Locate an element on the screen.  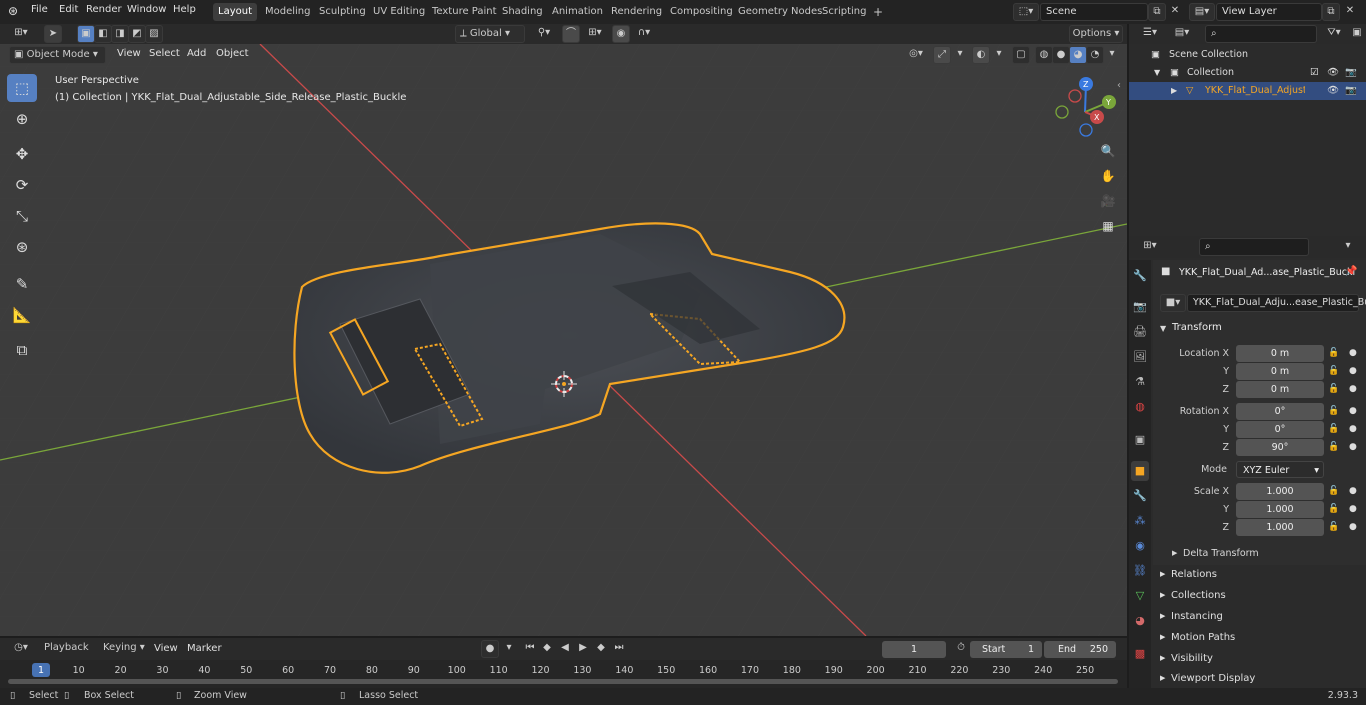
snap-icon: ⌒ is located at coordinates (571, 34).